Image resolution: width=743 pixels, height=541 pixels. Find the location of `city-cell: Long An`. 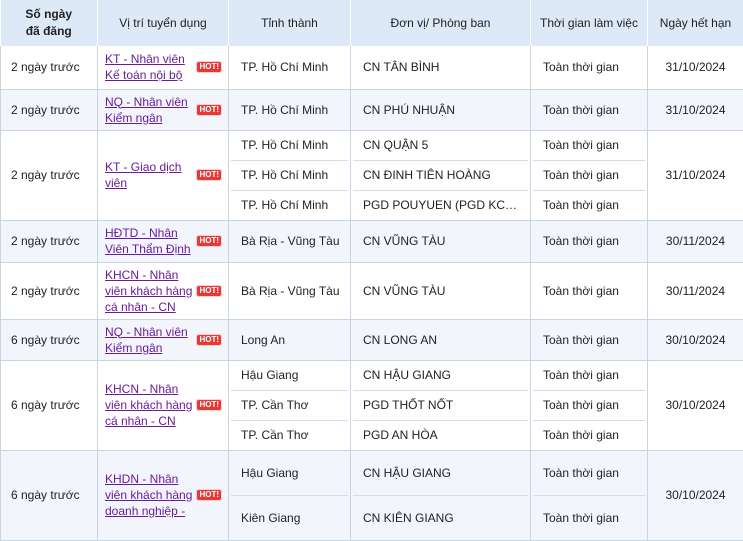

city-cell: Long An is located at coordinates (289, 340).